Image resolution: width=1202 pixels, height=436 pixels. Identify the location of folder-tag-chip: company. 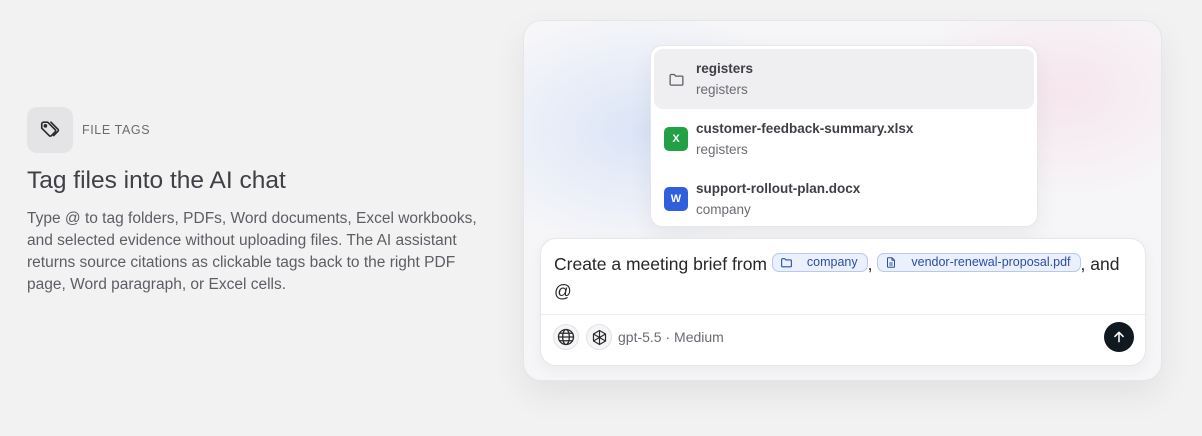
(819, 262).